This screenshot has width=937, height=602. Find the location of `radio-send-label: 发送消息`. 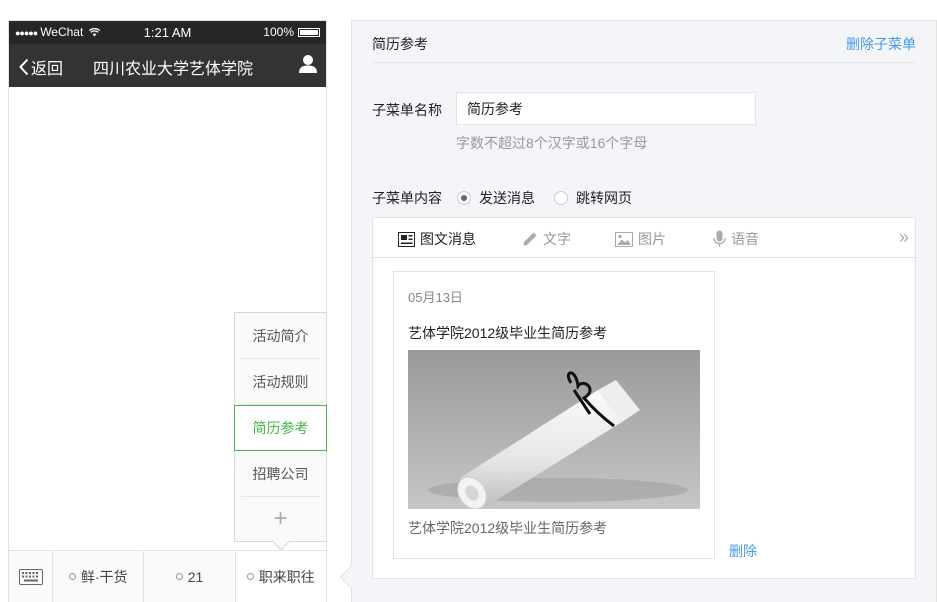

radio-send-label: 发送消息 is located at coordinates (507, 198).